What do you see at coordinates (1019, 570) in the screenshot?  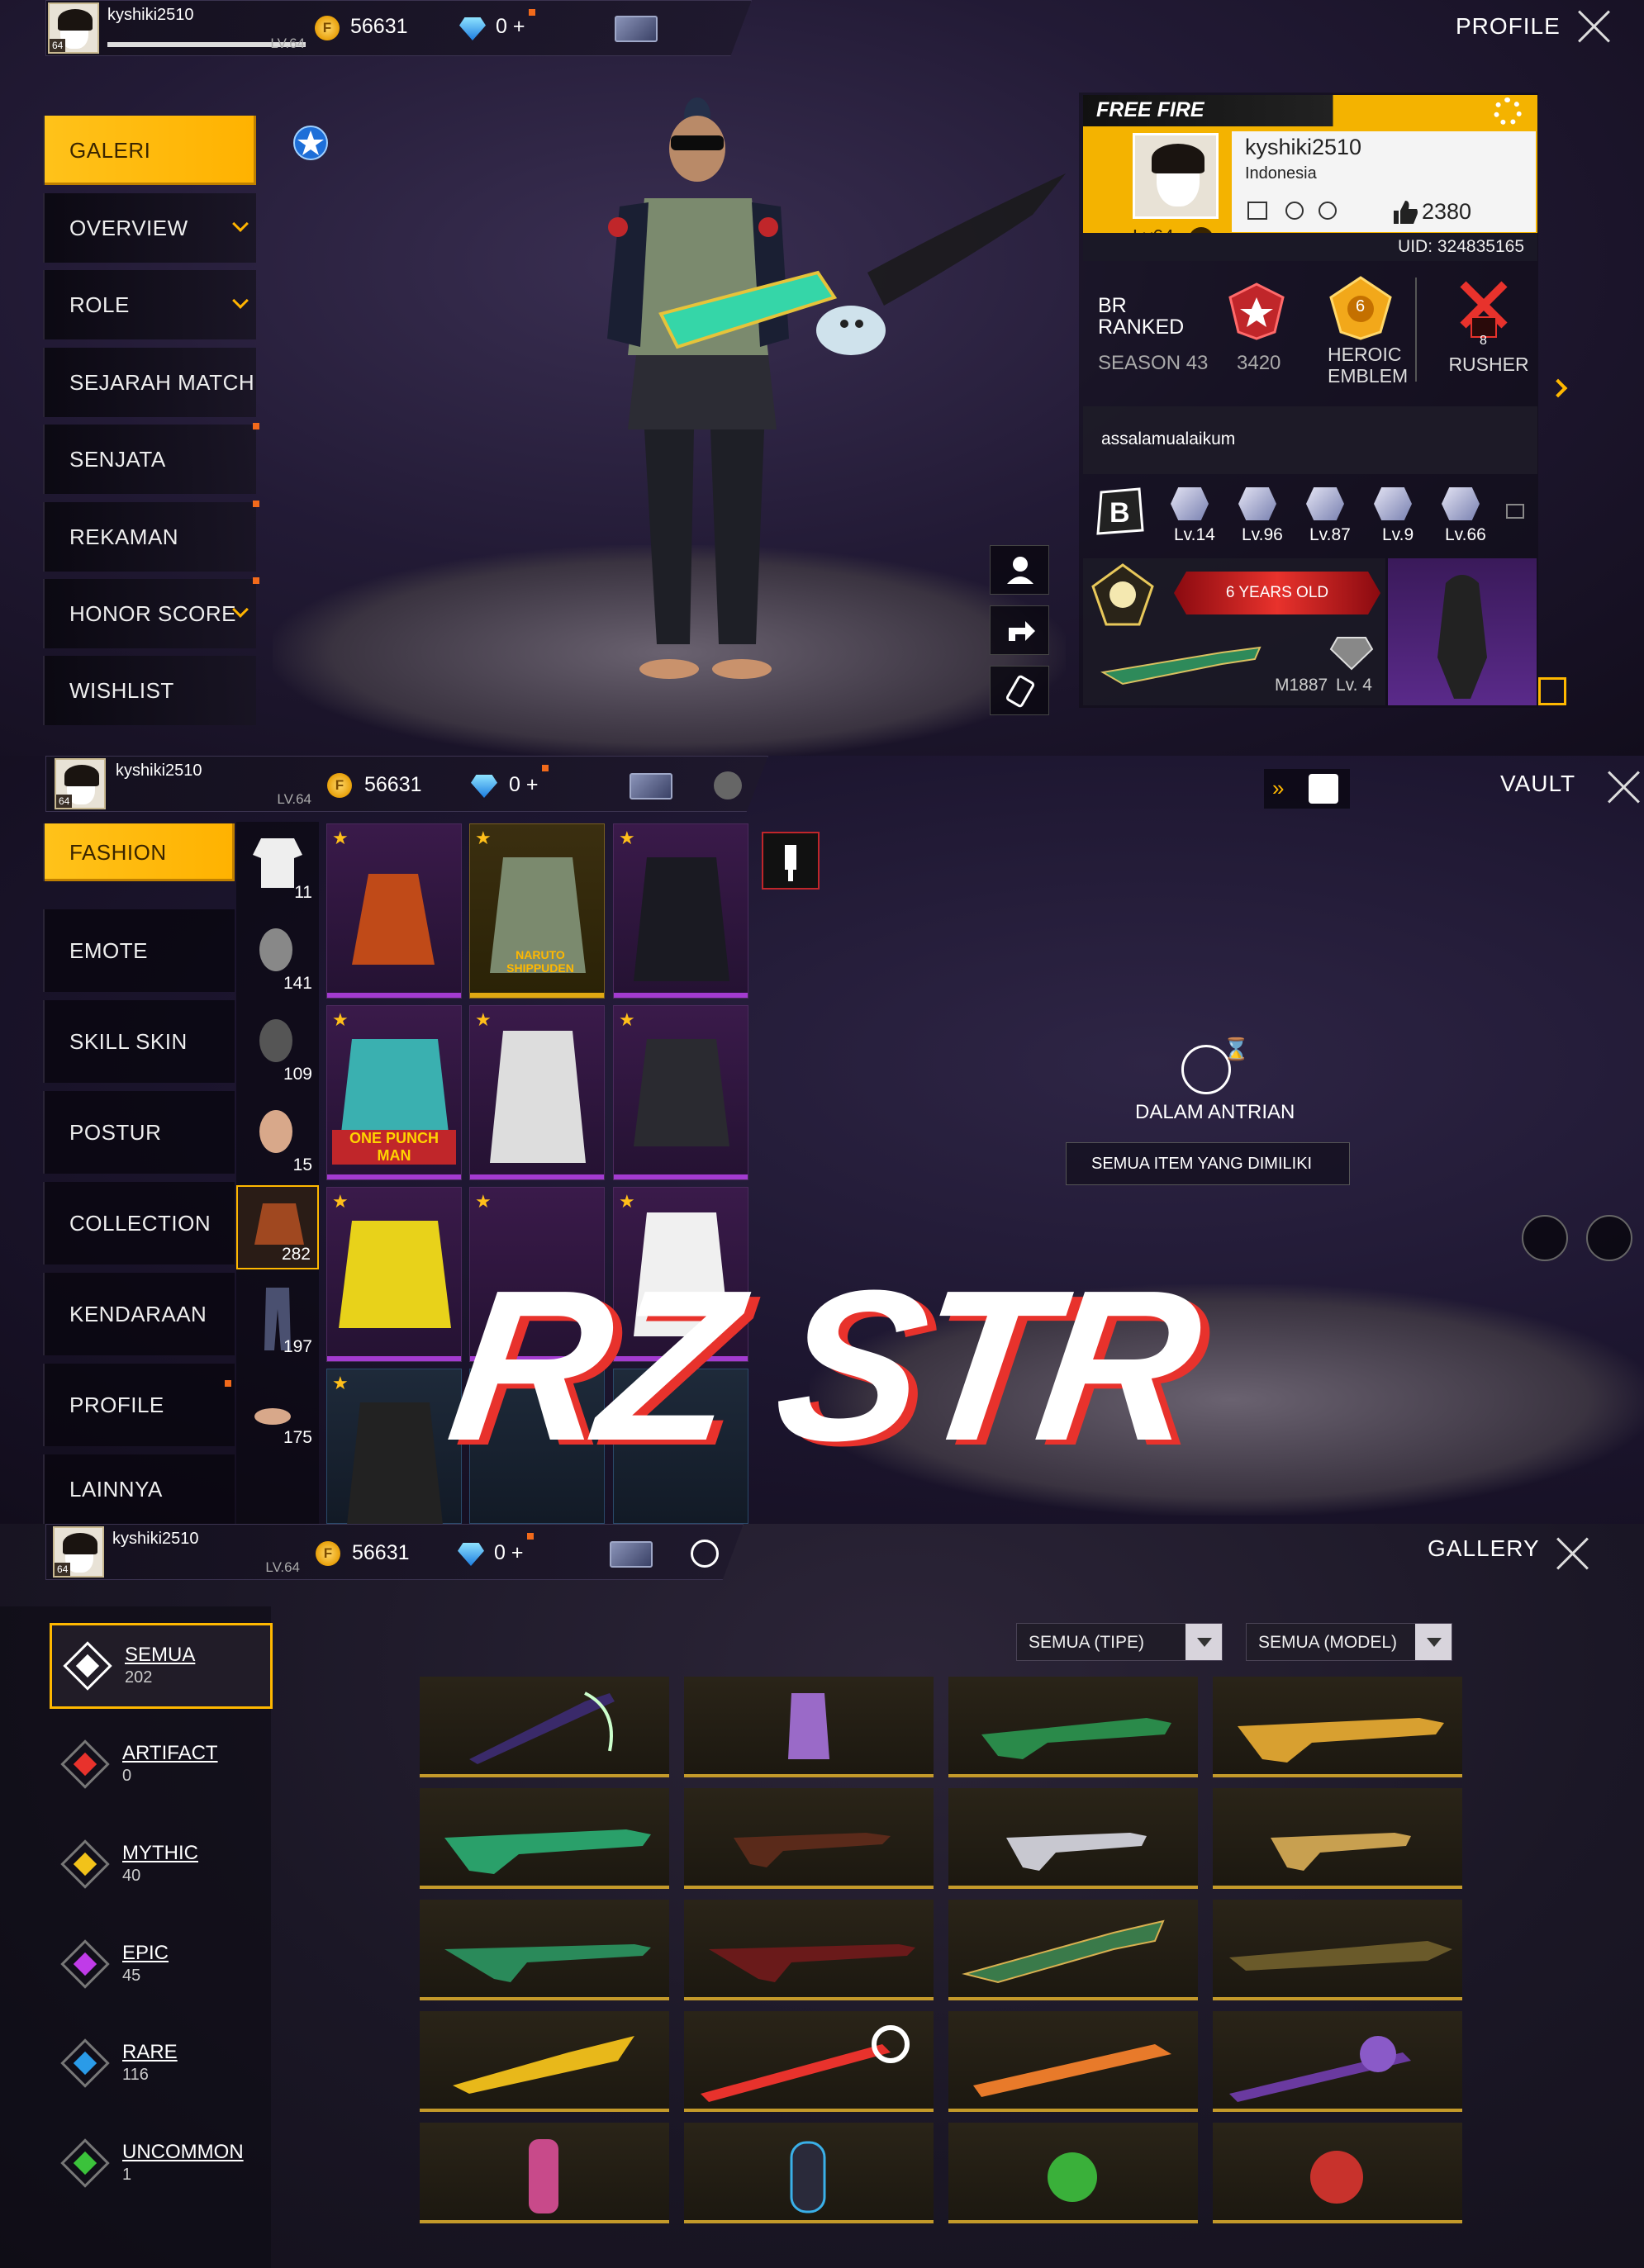 I see `avatar-view-button` at bounding box center [1019, 570].